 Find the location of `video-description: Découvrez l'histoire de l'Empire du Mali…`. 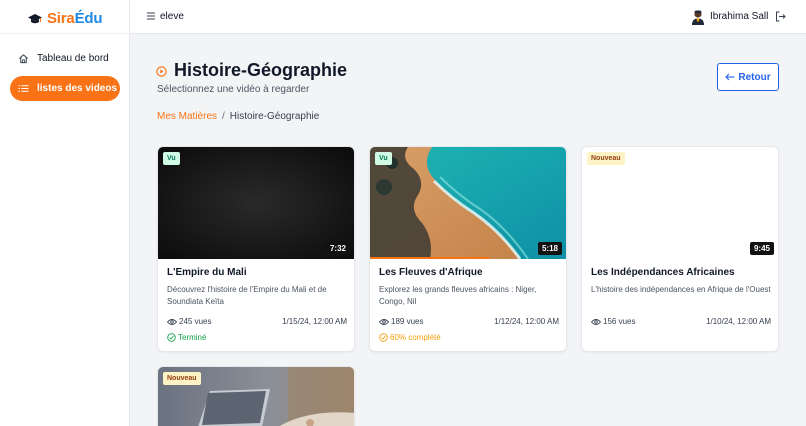

video-description: Découvrez l'histoire de l'Empire du Mali… is located at coordinates (247, 295).